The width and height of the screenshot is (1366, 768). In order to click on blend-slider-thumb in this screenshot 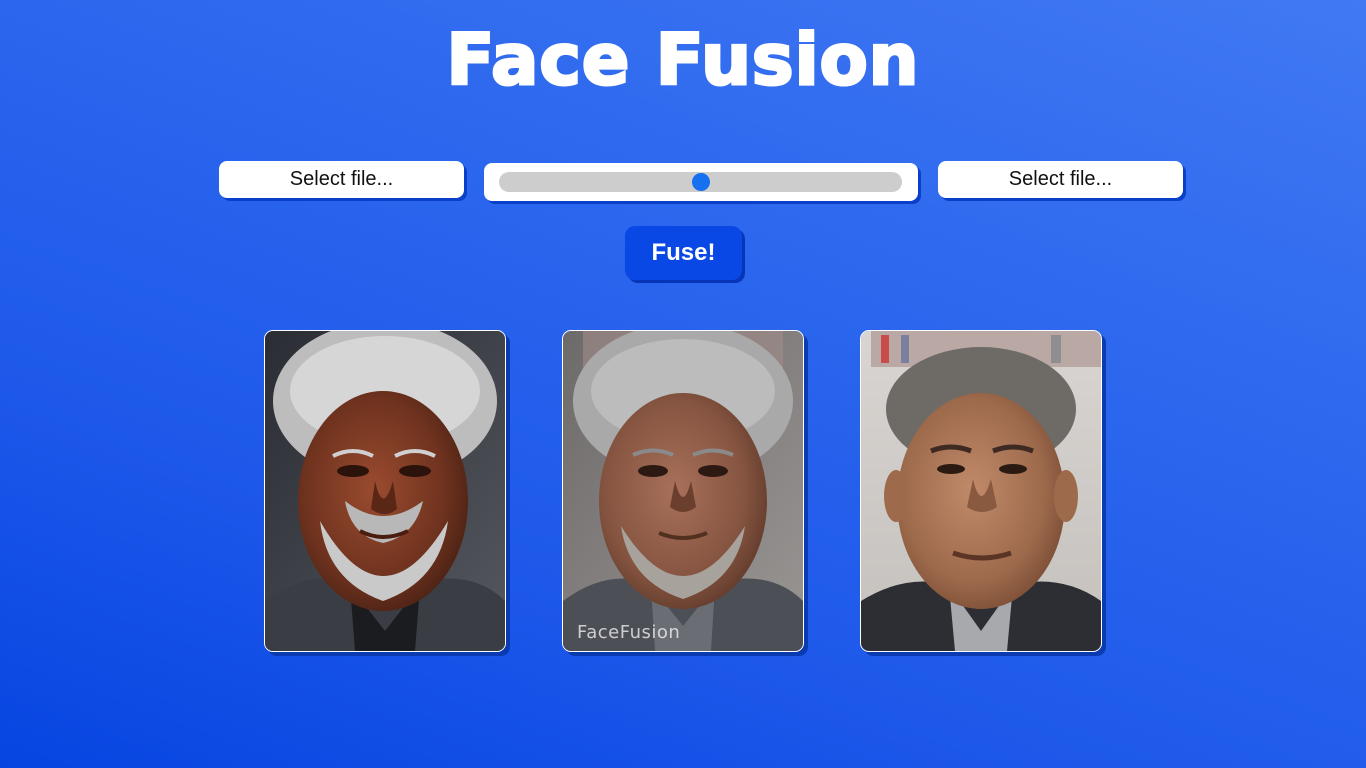, I will do `click(700, 182)`.